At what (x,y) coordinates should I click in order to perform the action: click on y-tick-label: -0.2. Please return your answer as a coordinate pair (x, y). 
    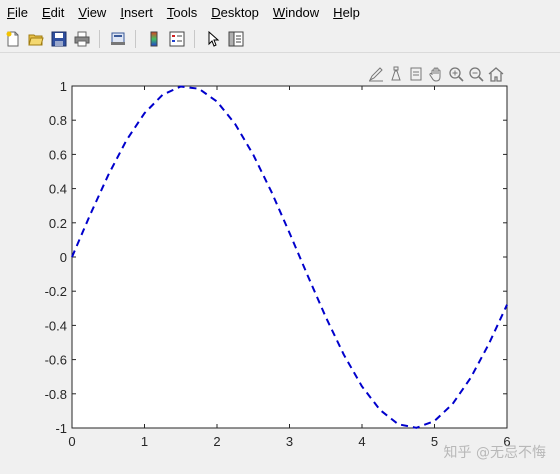
    Looking at the image, I should click on (56, 291).